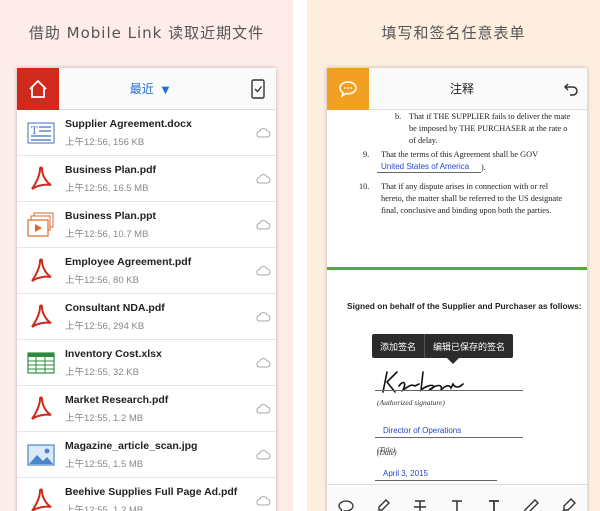 This screenshot has height=511, width=600. I want to click on list-item: Consultant NDA.pdf 上午12:56, 294 KB, so click(146, 317).